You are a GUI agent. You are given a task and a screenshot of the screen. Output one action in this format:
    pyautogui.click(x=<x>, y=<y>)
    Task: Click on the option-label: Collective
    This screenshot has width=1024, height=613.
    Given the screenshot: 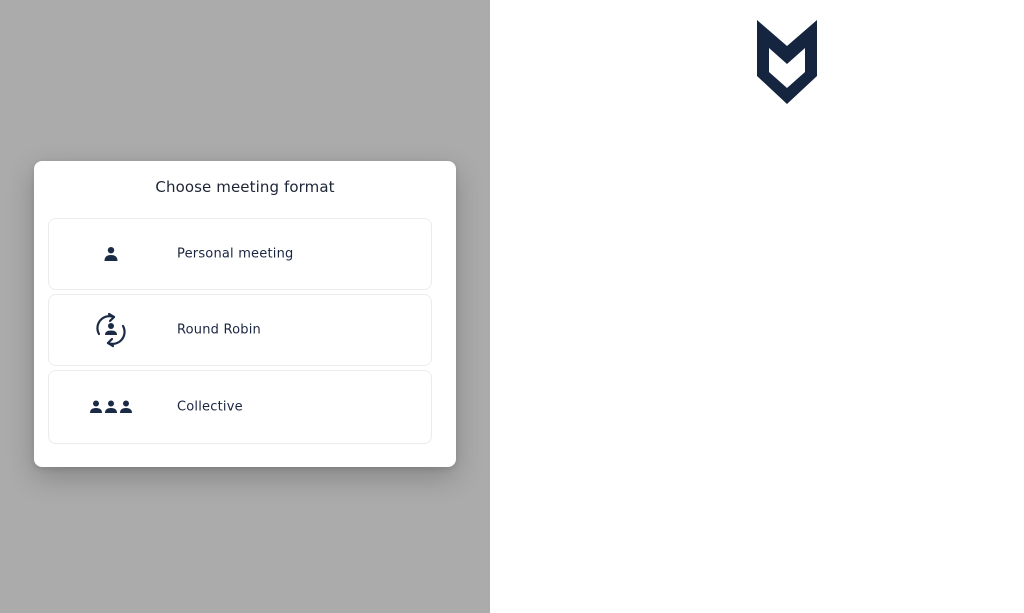 What is the action you would take?
    pyautogui.click(x=210, y=407)
    